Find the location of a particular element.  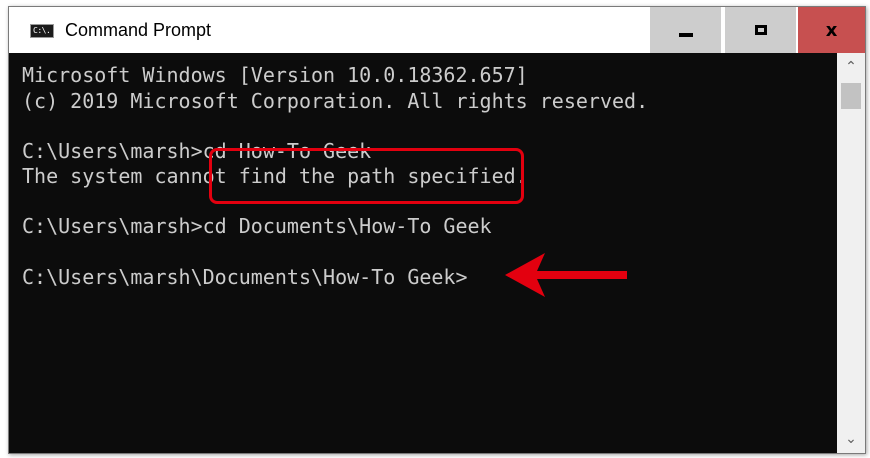

title-bar: C:\. Command Prompt x is located at coordinates (437, 30).